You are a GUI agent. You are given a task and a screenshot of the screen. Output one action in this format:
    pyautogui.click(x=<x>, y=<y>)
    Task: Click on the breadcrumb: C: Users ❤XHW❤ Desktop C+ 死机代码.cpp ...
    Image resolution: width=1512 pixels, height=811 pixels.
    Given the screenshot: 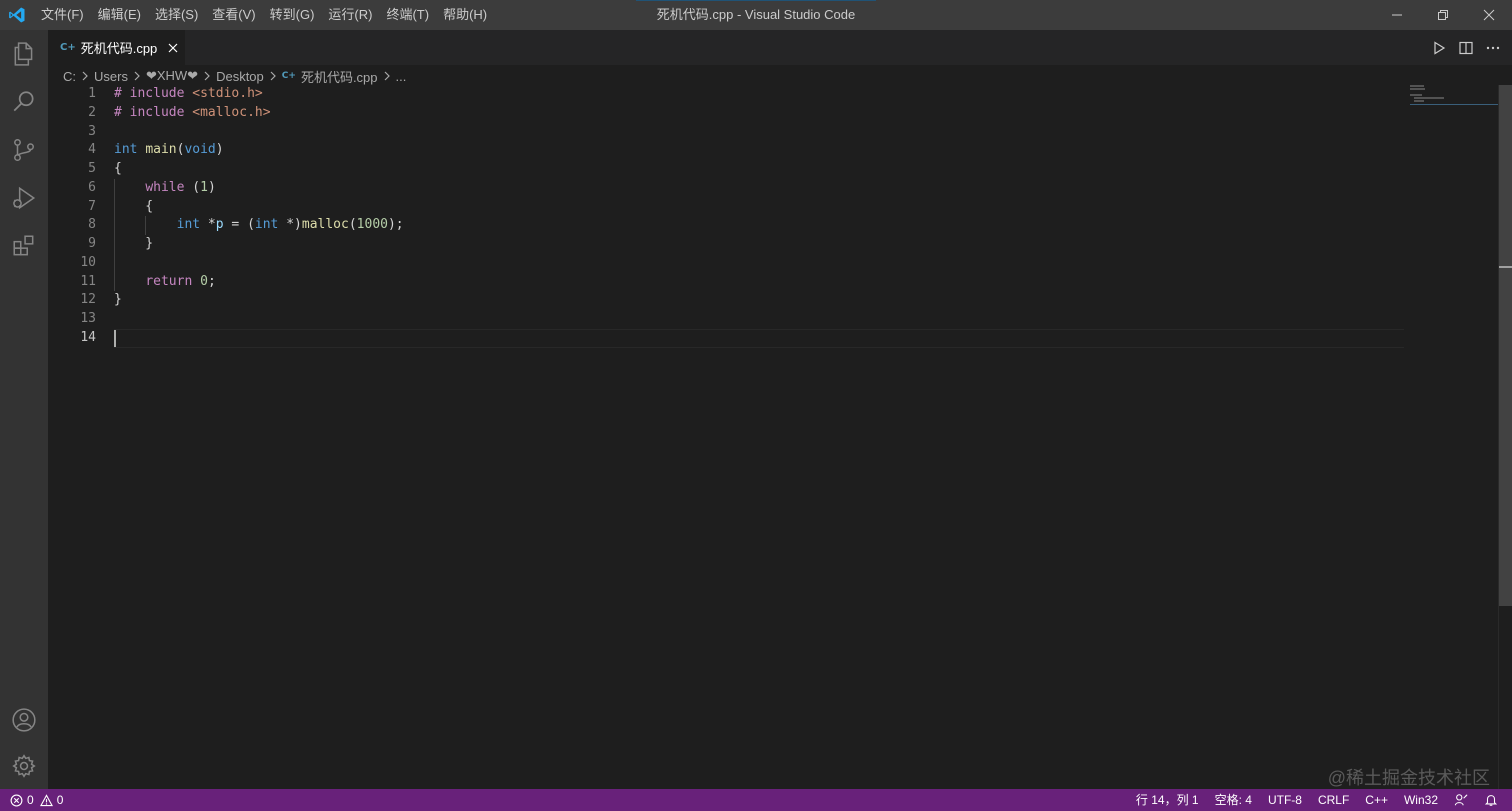 What is the action you would take?
    pyautogui.click(x=780, y=76)
    